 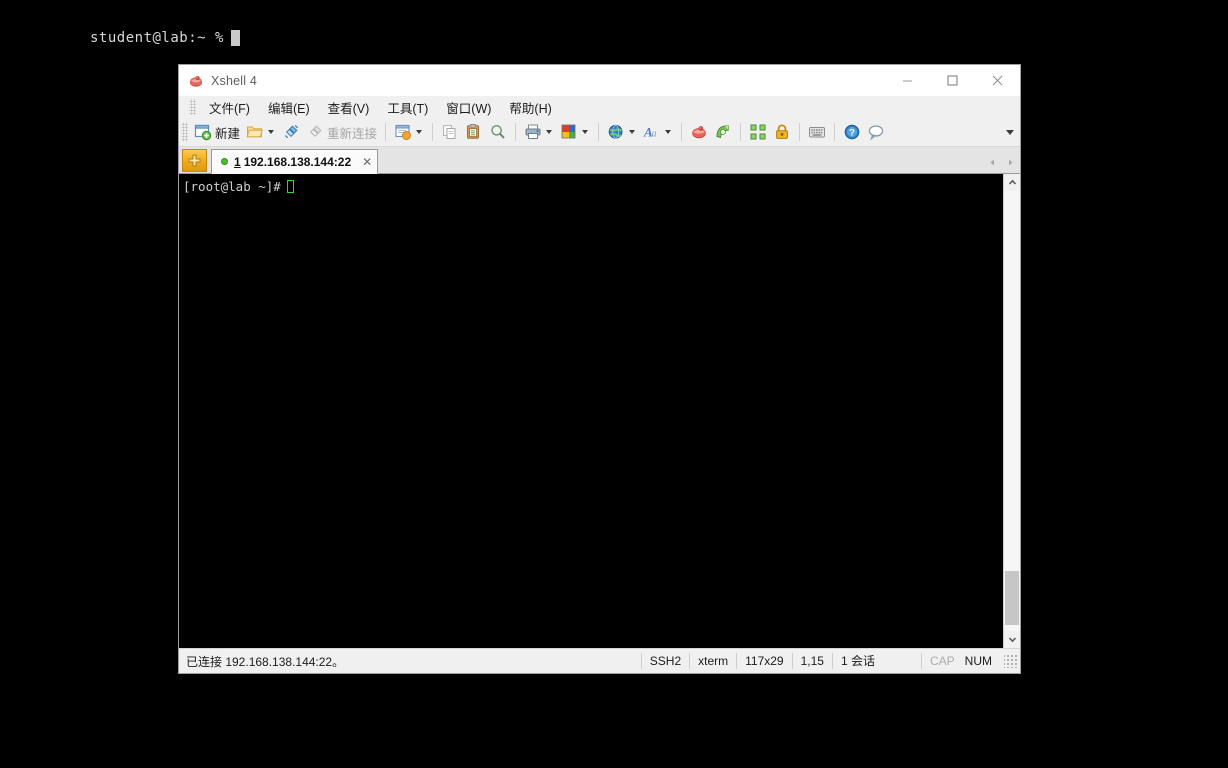 I want to click on open-session-button, so click(x=261, y=132).